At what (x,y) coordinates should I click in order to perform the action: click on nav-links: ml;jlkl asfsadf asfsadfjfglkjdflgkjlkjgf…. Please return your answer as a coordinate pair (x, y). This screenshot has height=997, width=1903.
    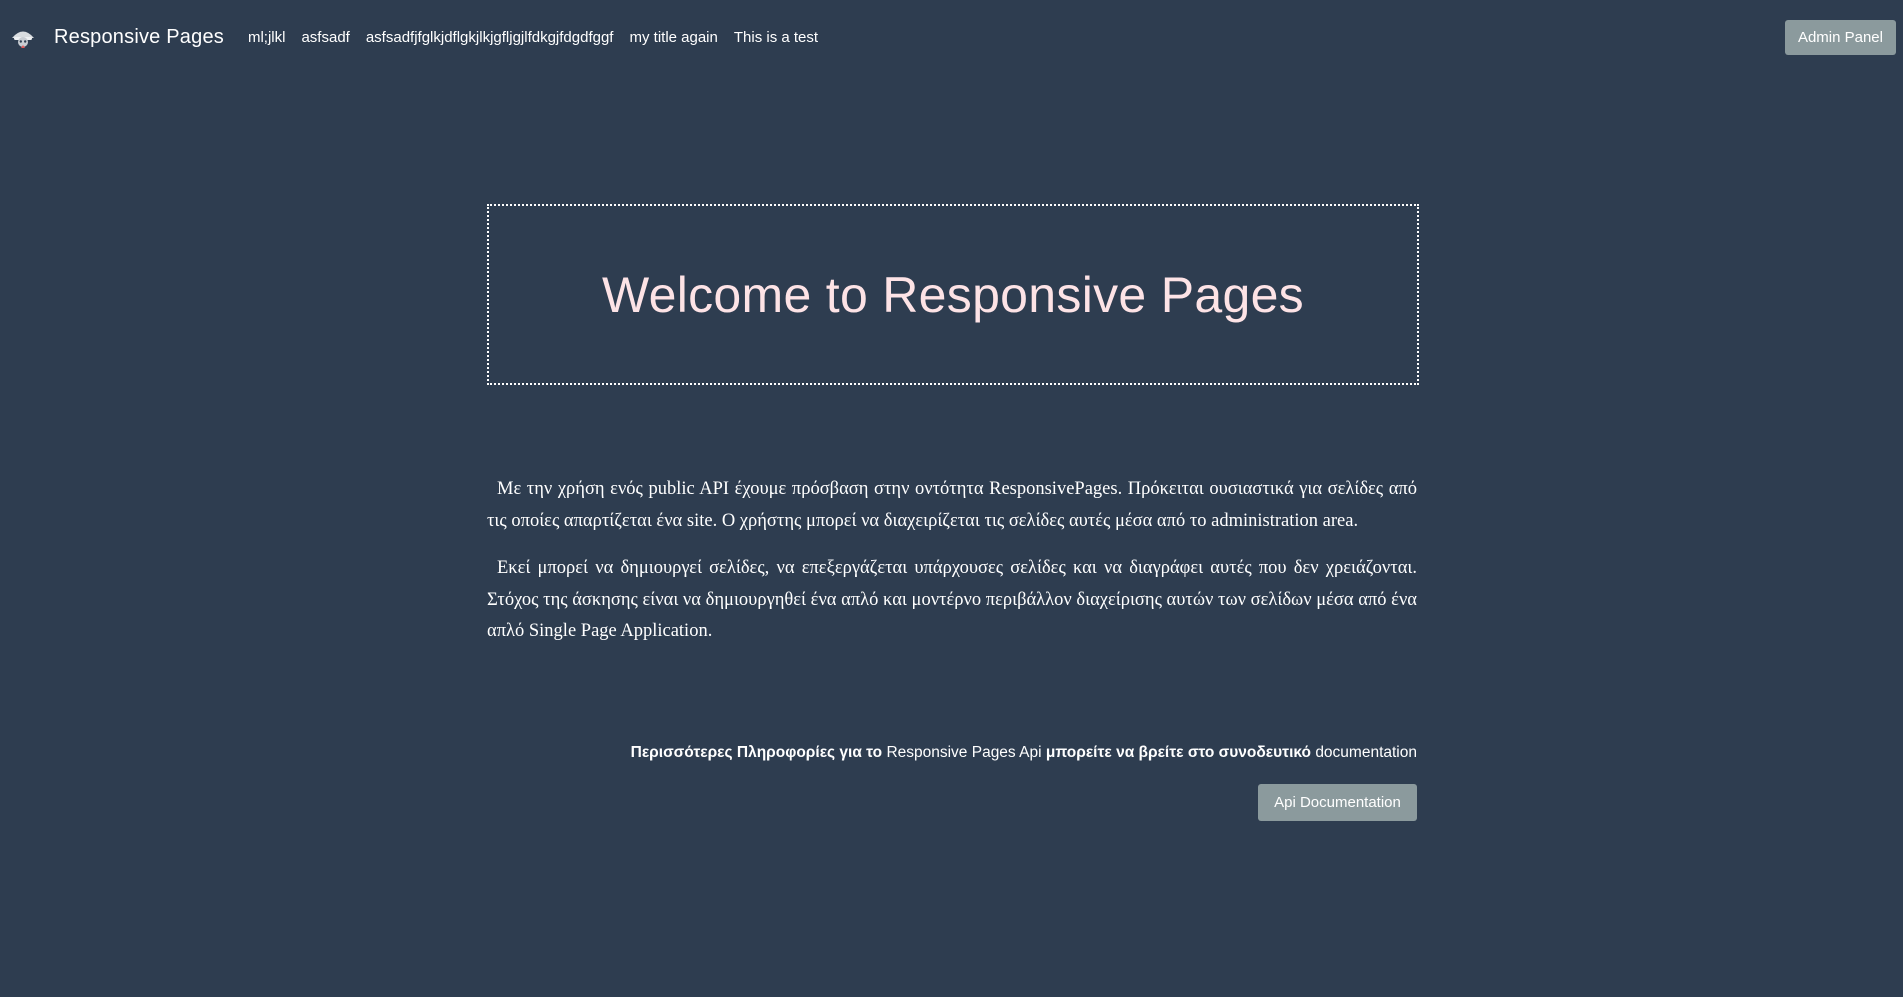
    Looking at the image, I should click on (541, 37).